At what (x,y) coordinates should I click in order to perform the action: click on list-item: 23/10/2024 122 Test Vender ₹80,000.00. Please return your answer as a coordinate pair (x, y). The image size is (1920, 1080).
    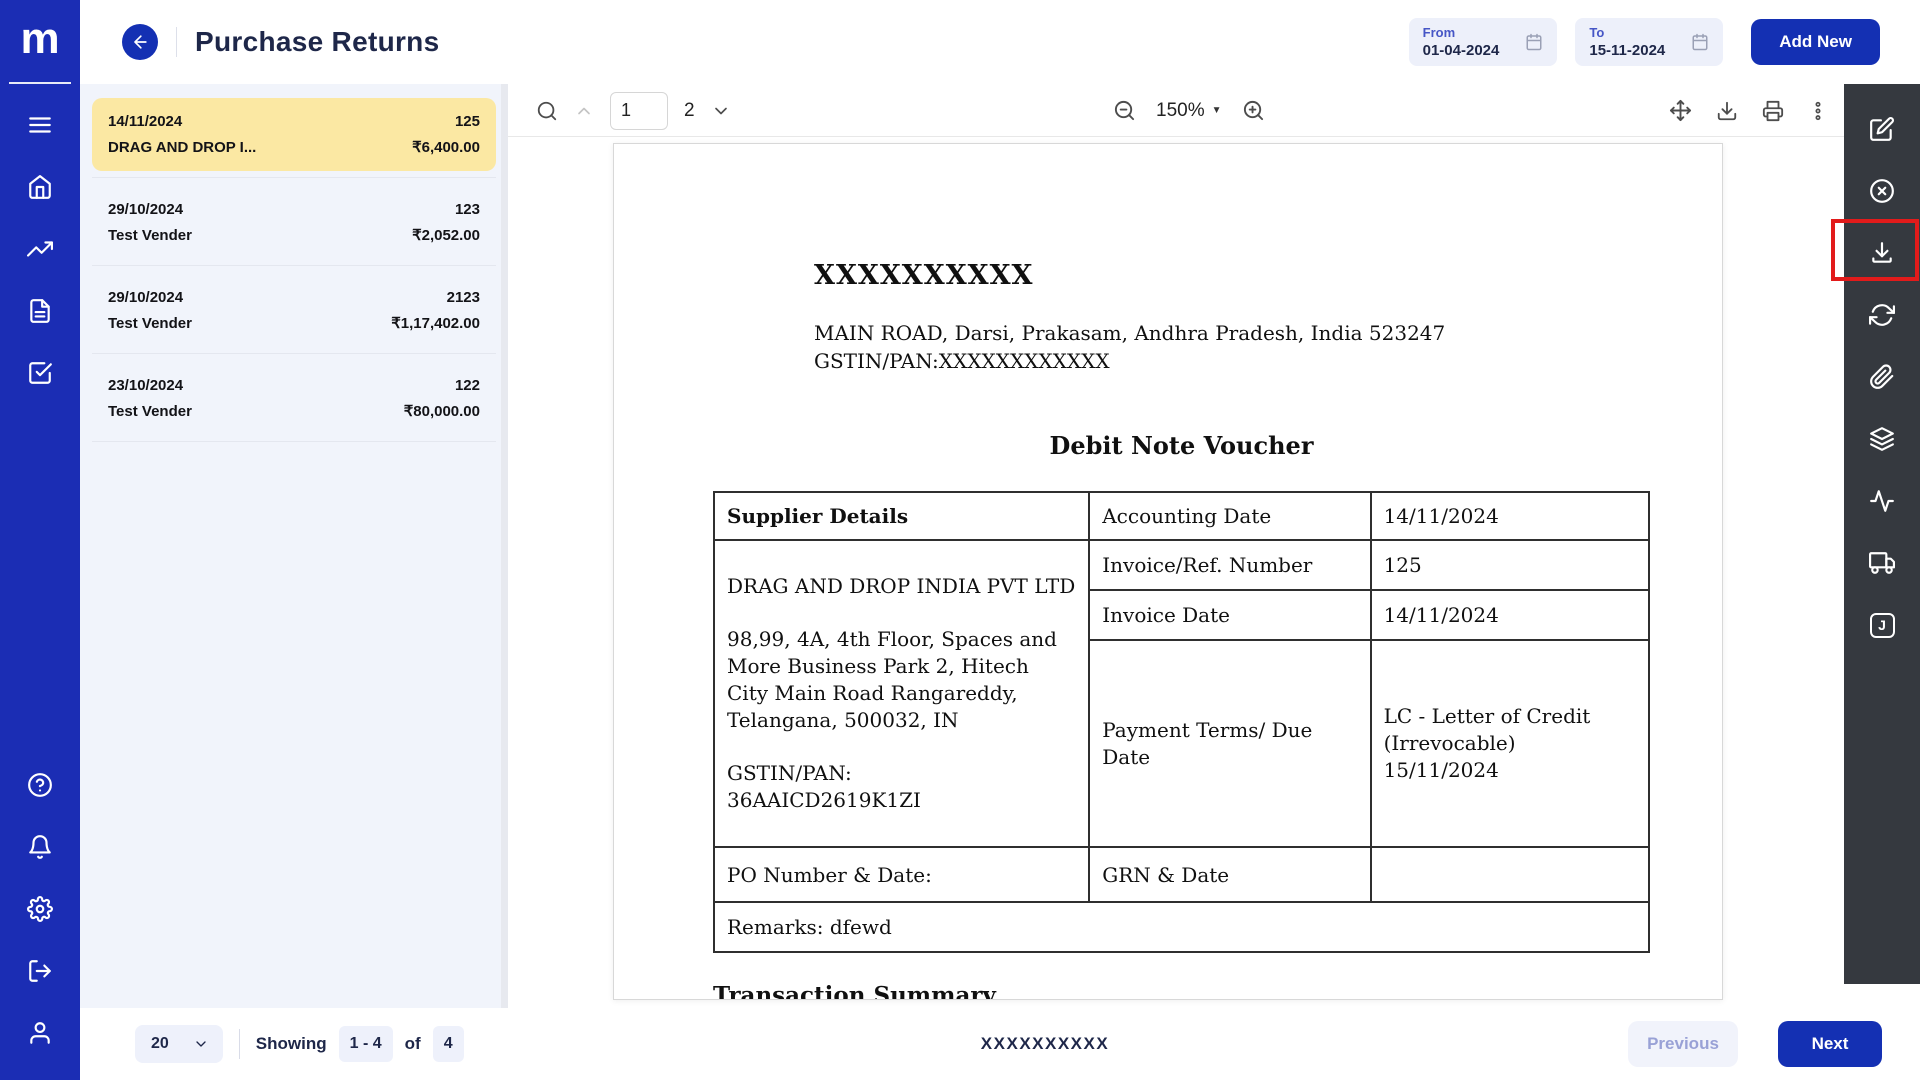
    Looking at the image, I should click on (294, 398).